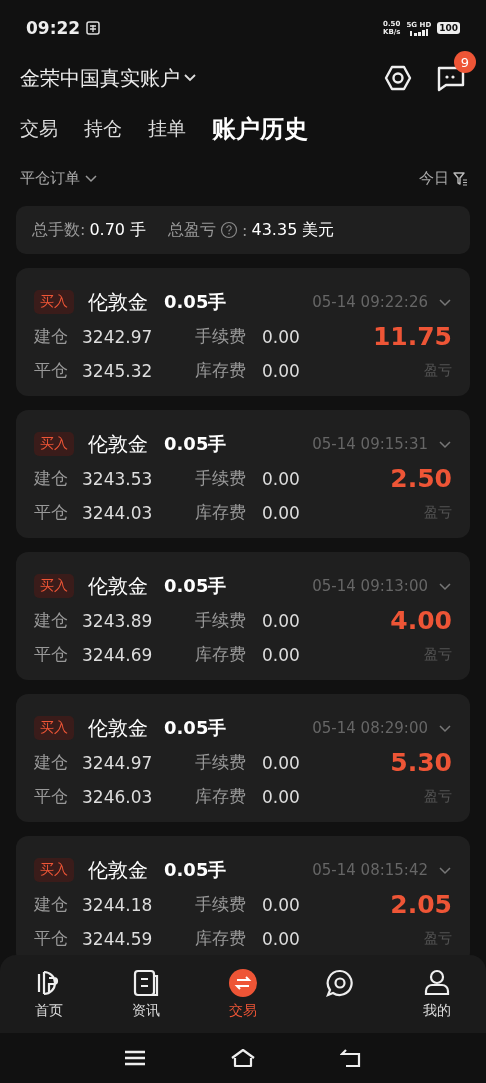 The width and height of the screenshot is (486, 1083). Describe the element at coordinates (370, 586) in the screenshot. I see `order-time: 05-14 09:13:00` at that location.